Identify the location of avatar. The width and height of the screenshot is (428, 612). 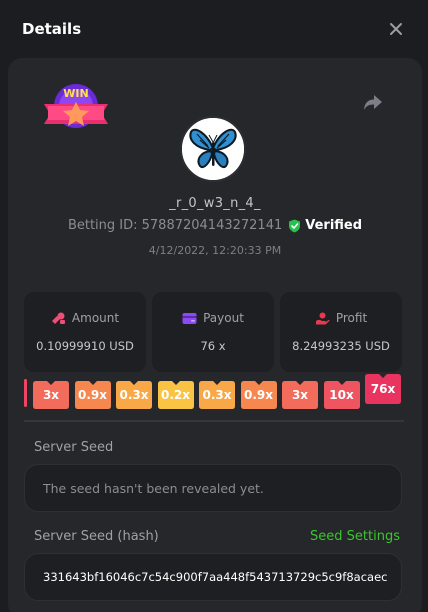
(213, 149).